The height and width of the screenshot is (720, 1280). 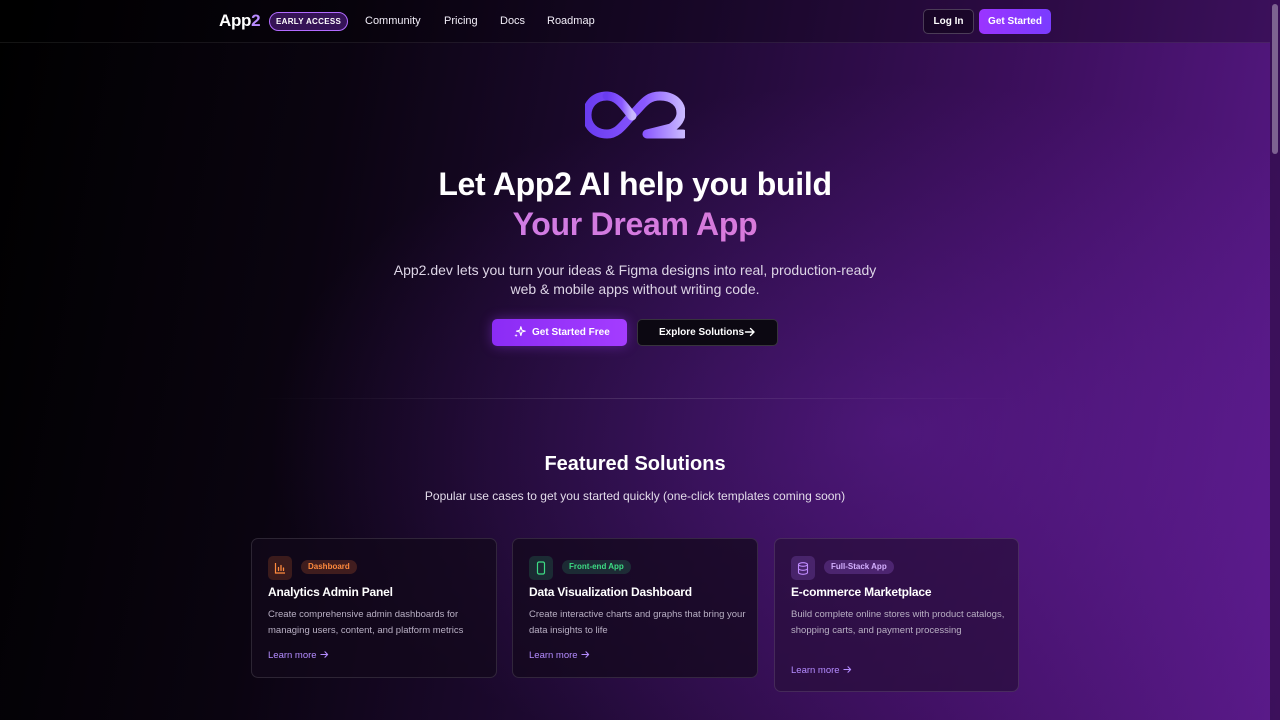 I want to click on card-title: Analytics Admin Panel, so click(x=330, y=592).